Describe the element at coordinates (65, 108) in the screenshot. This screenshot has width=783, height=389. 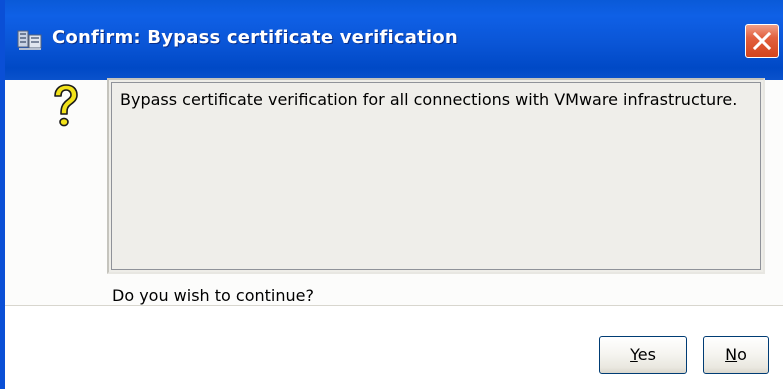
I see `question-mark-icon` at that location.